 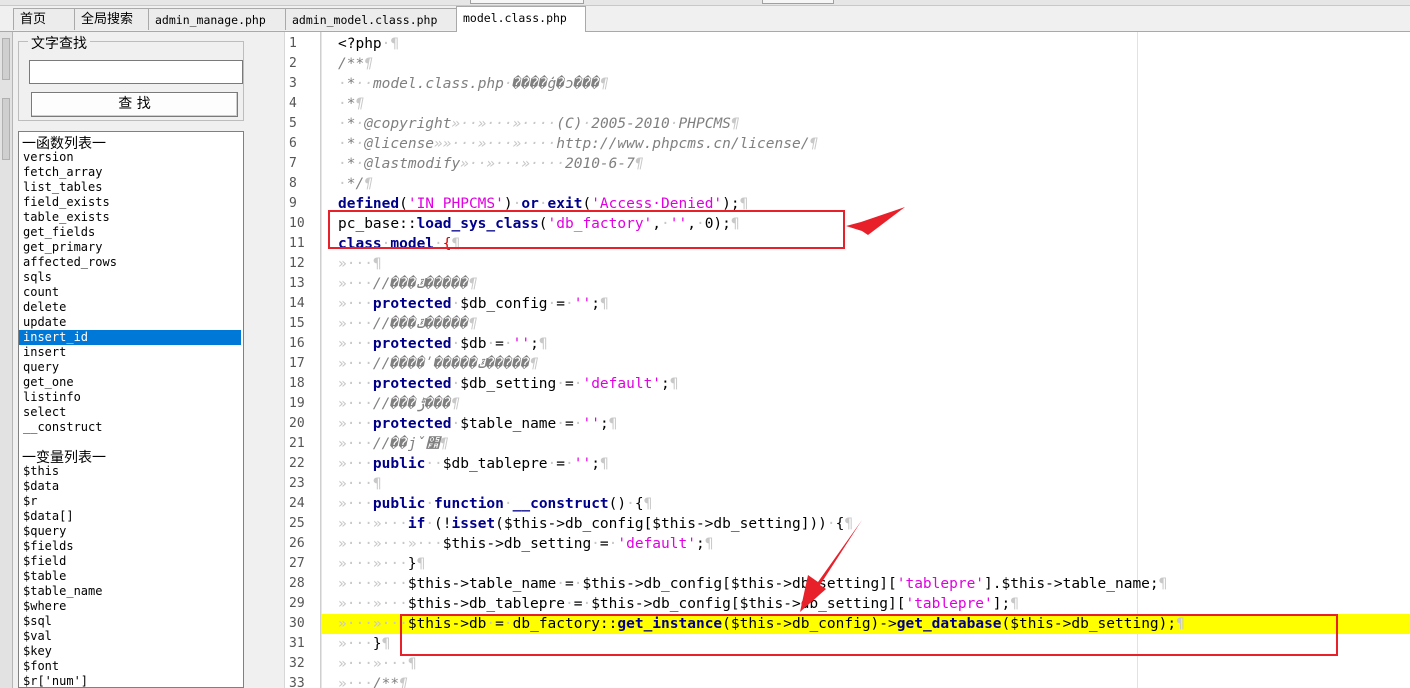 What do you see at coordinates (59, 43) in the screenshot?
I see `text-search-label: 文字查找` at bounding box center [59, 43].